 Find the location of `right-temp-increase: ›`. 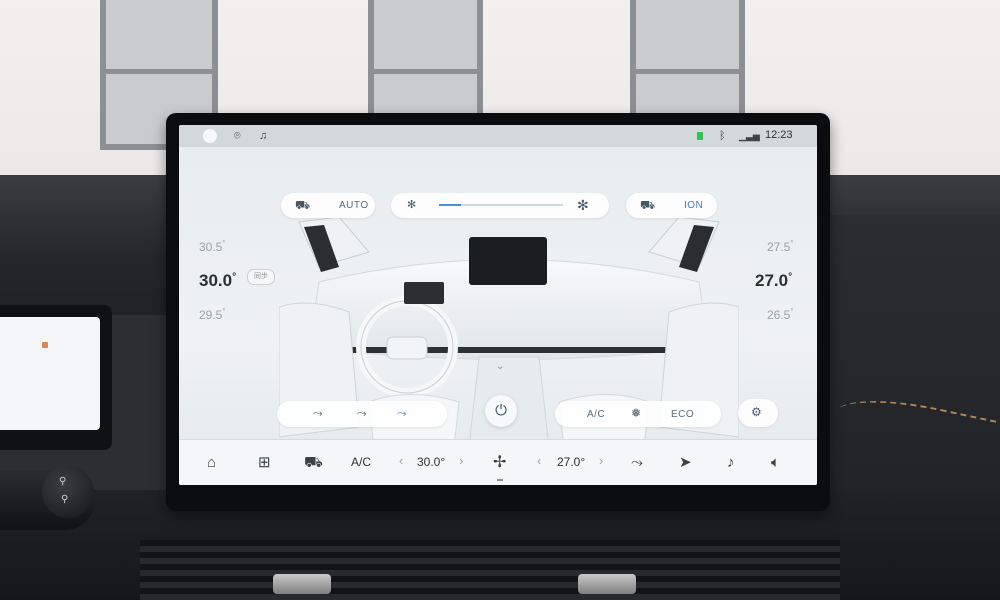

right-temp-increase: › is located at coordinates (601, 460).